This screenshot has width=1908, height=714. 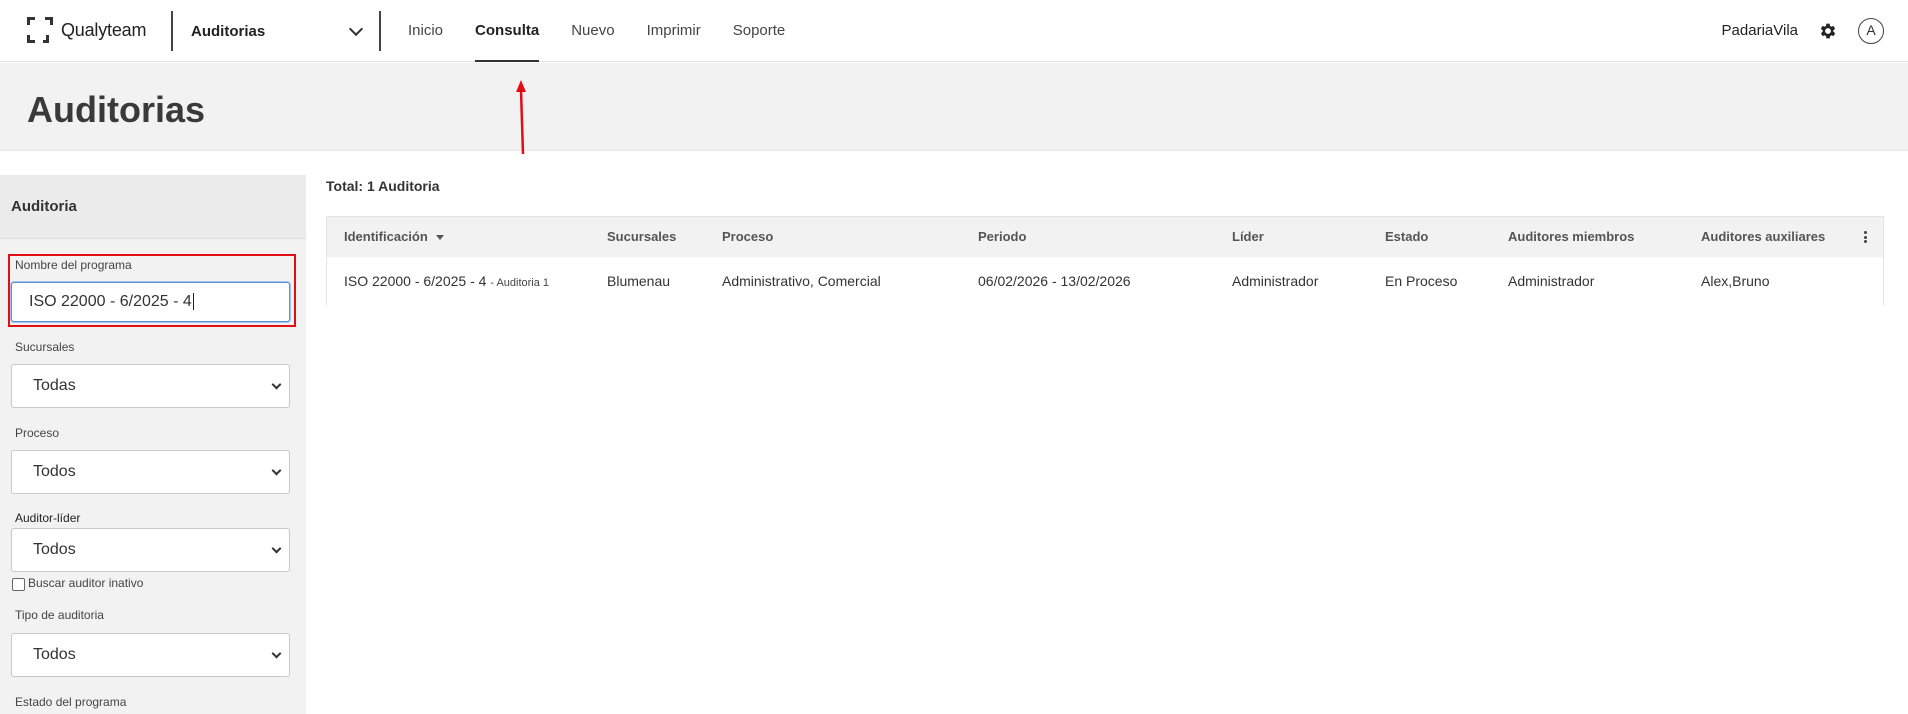 I want to click on audit-type-label: Tipo de auditoria, so click(x=59, y=615).